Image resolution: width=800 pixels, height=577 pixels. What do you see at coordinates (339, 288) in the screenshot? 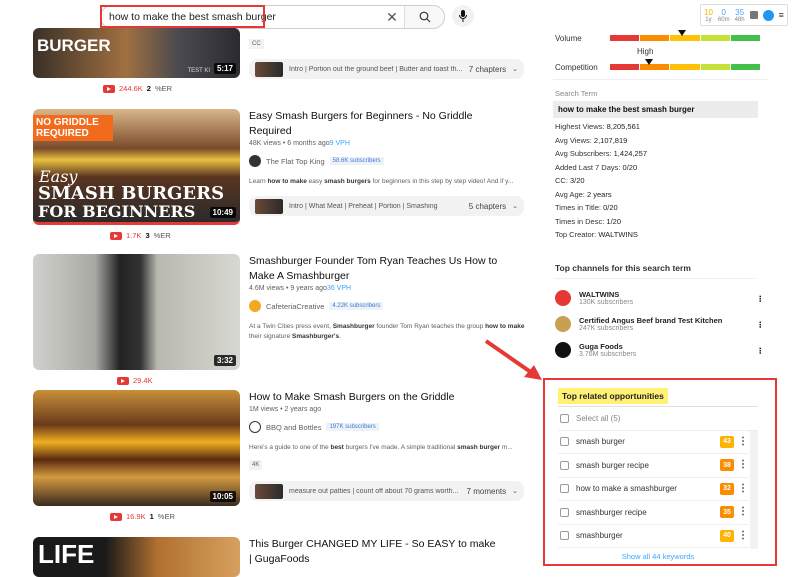
I see `vph: 36 VPH` at bounding box center [339, 288].